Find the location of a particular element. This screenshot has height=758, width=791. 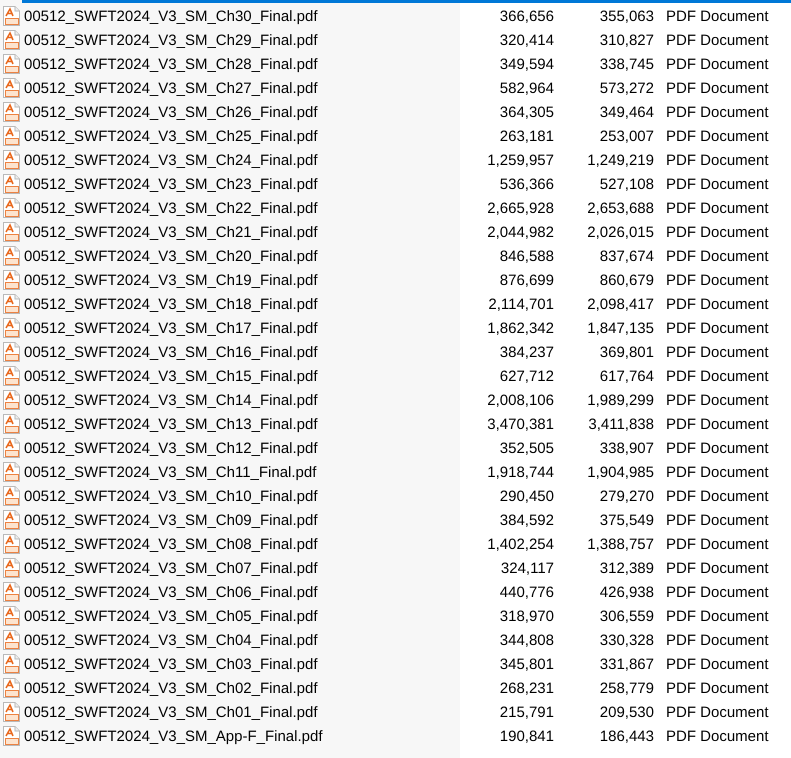

table-cell-text: 384,237 is located at coordinates (526, 352).